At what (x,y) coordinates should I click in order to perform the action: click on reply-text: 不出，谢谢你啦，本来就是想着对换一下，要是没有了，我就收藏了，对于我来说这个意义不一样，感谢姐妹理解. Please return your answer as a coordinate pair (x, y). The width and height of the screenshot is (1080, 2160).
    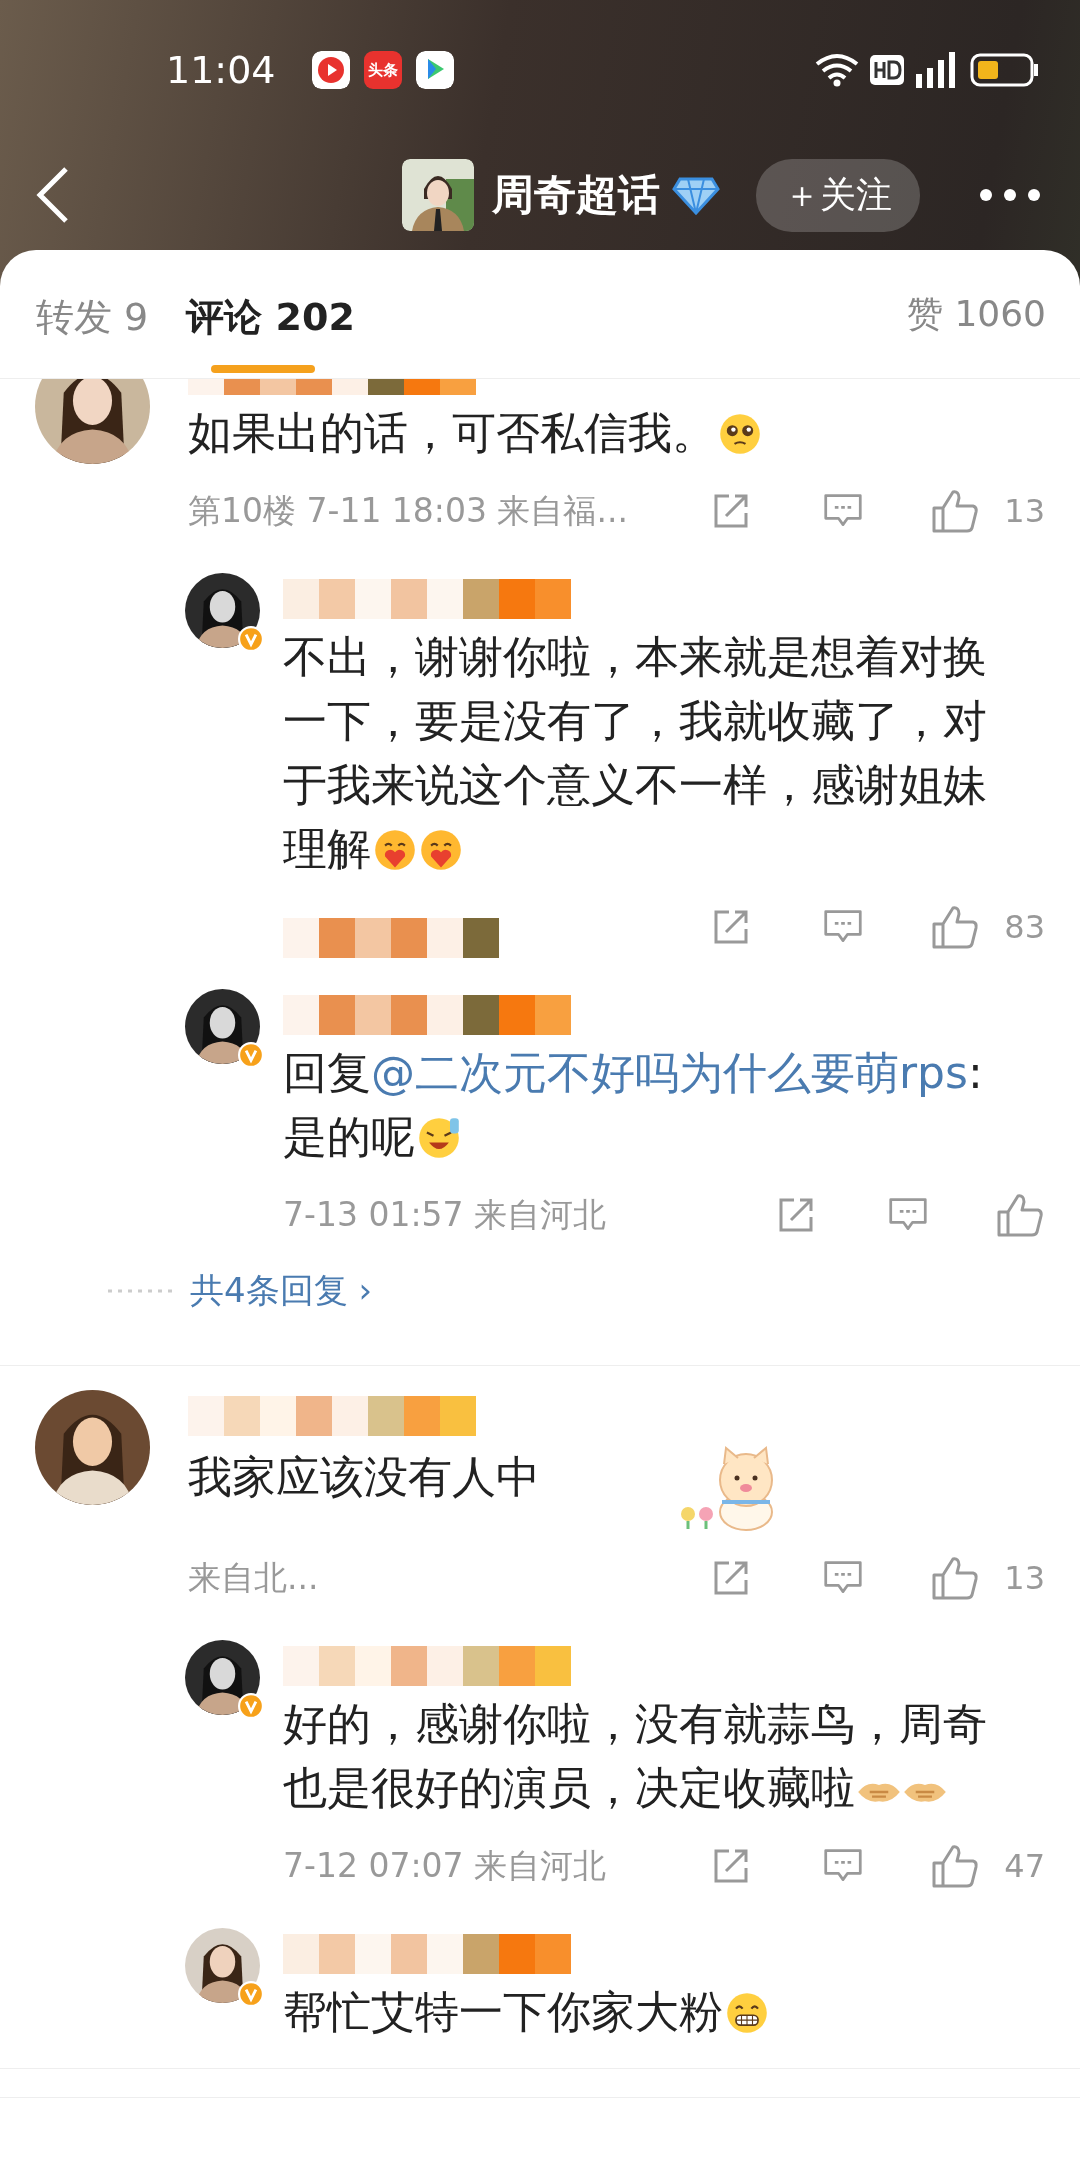
    Looking at the image, I should click on (635, 753).